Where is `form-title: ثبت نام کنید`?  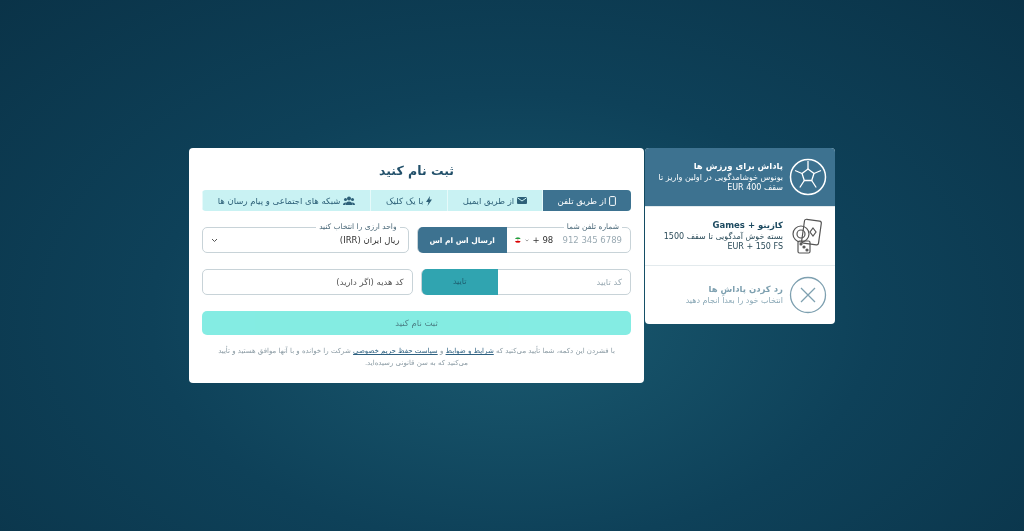 form-title: ثبت نام کنید is located at coordinates (416, 171).